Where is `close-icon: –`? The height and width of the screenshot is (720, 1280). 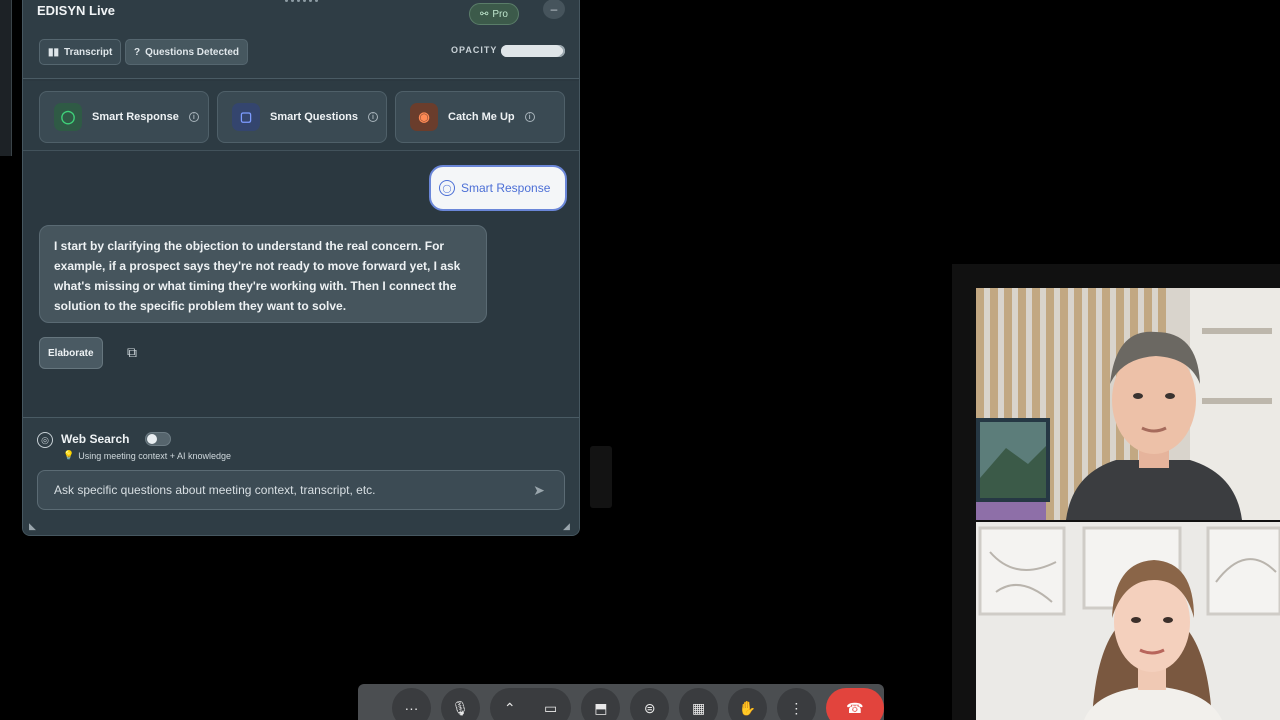
close-icon: – is located at coordinates (554, 9).